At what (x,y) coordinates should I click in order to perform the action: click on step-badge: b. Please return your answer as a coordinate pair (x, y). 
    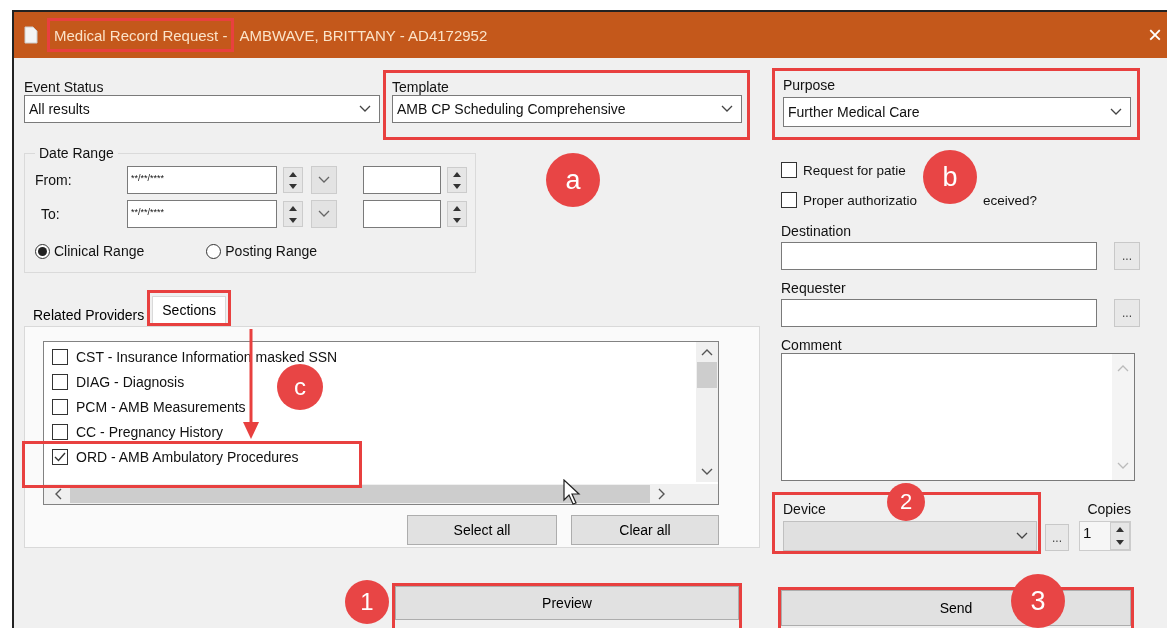
    Looking at the image, I should click on (950, 177).